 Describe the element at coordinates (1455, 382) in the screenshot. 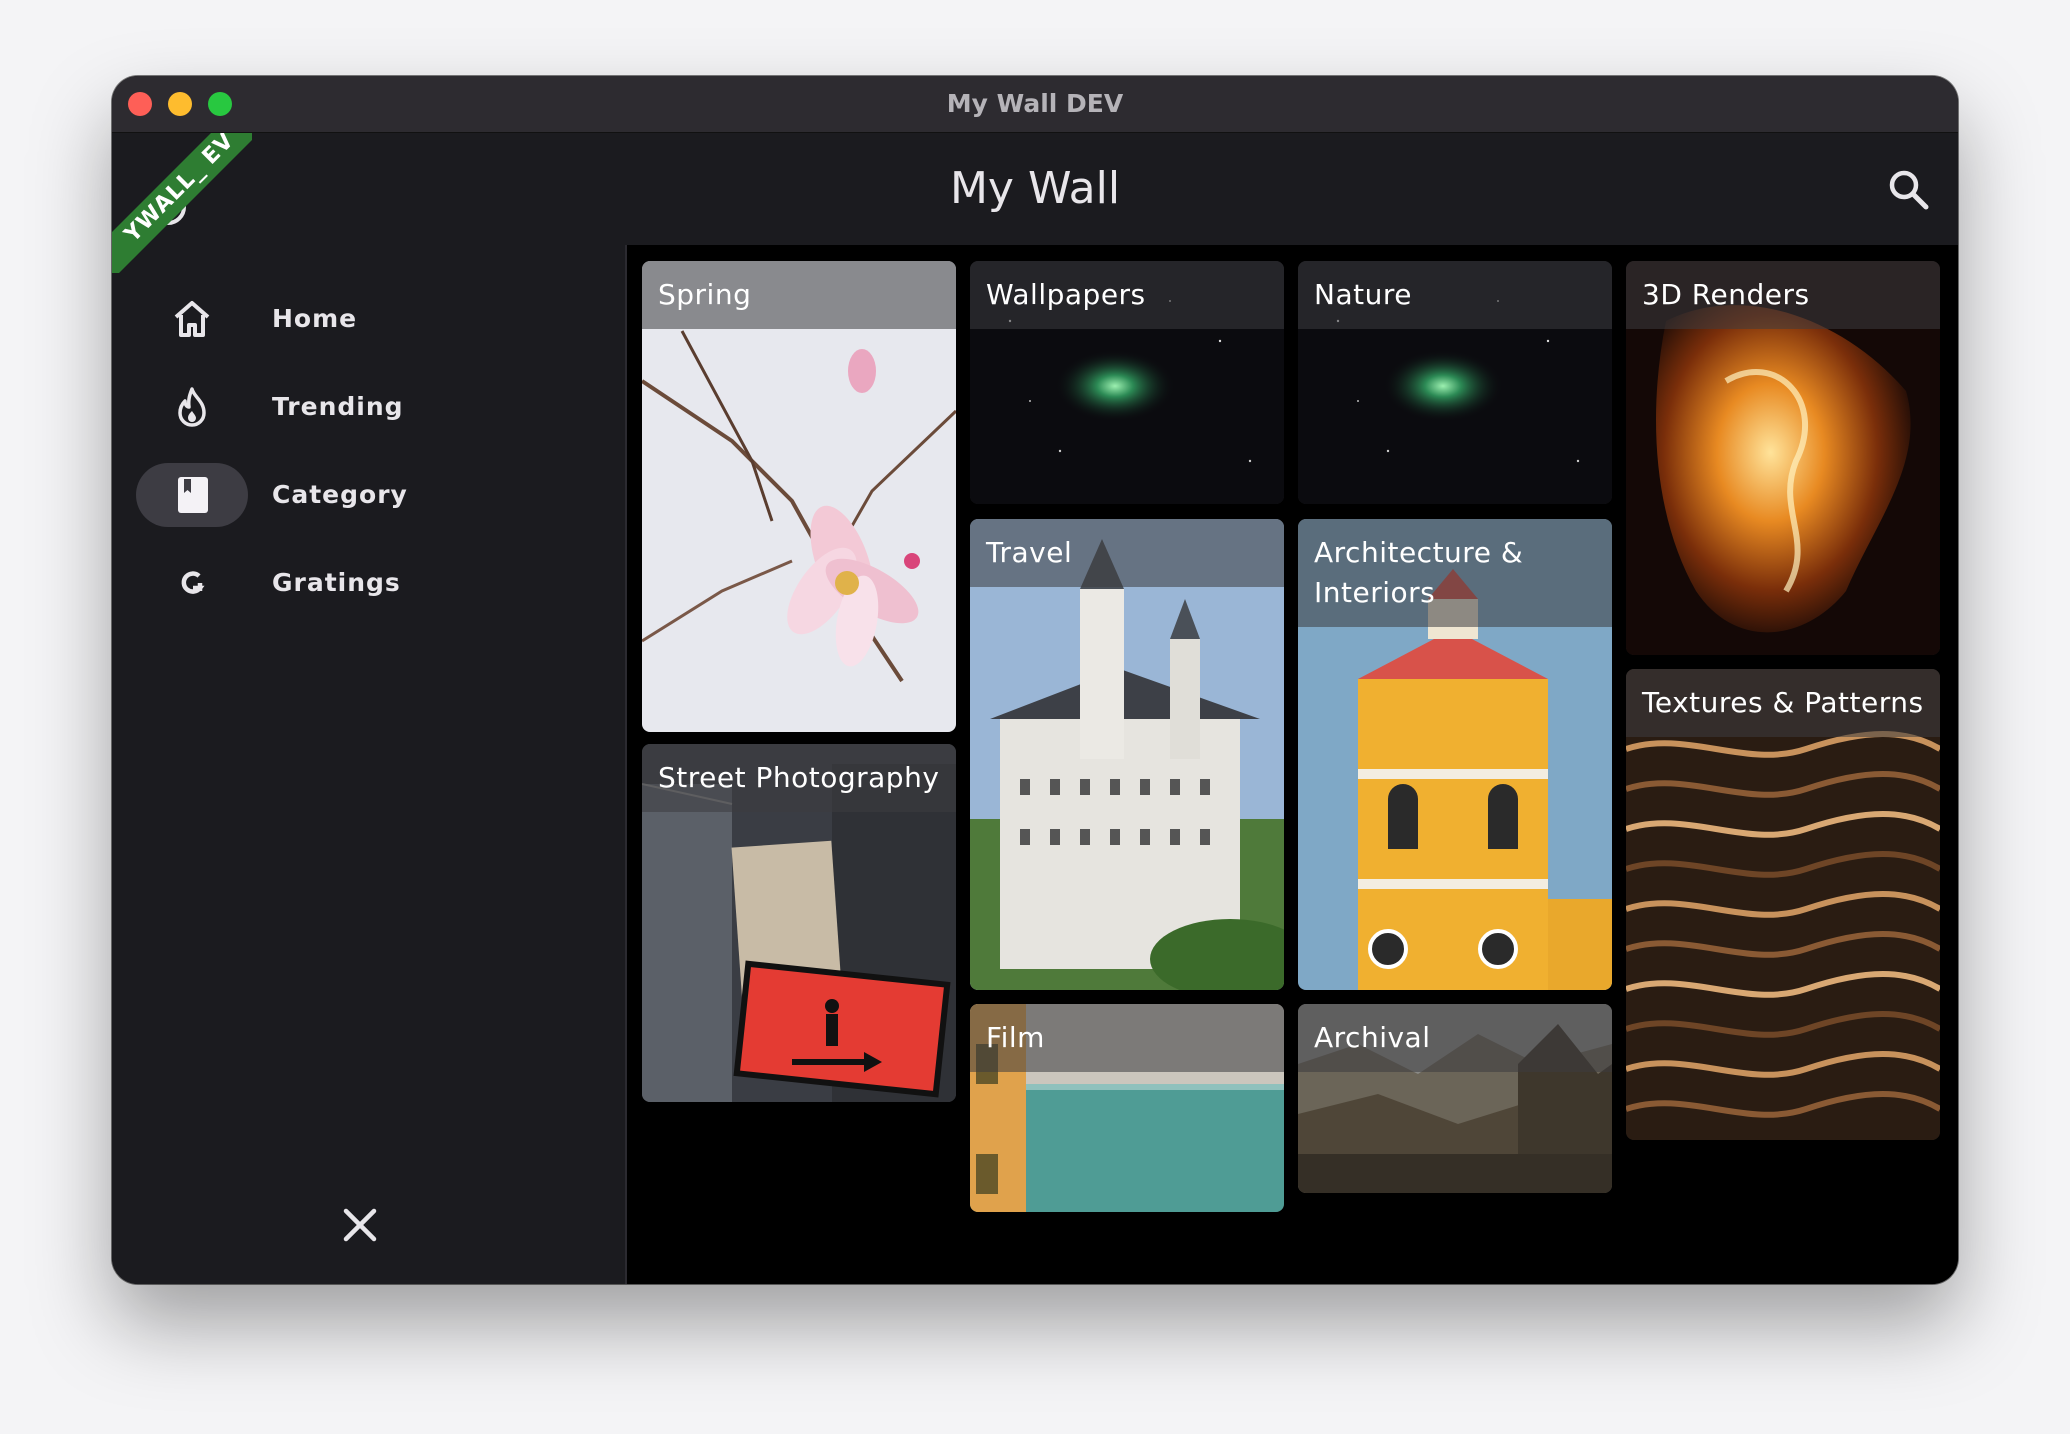

I see `category-card-nature: Nature` at that location.